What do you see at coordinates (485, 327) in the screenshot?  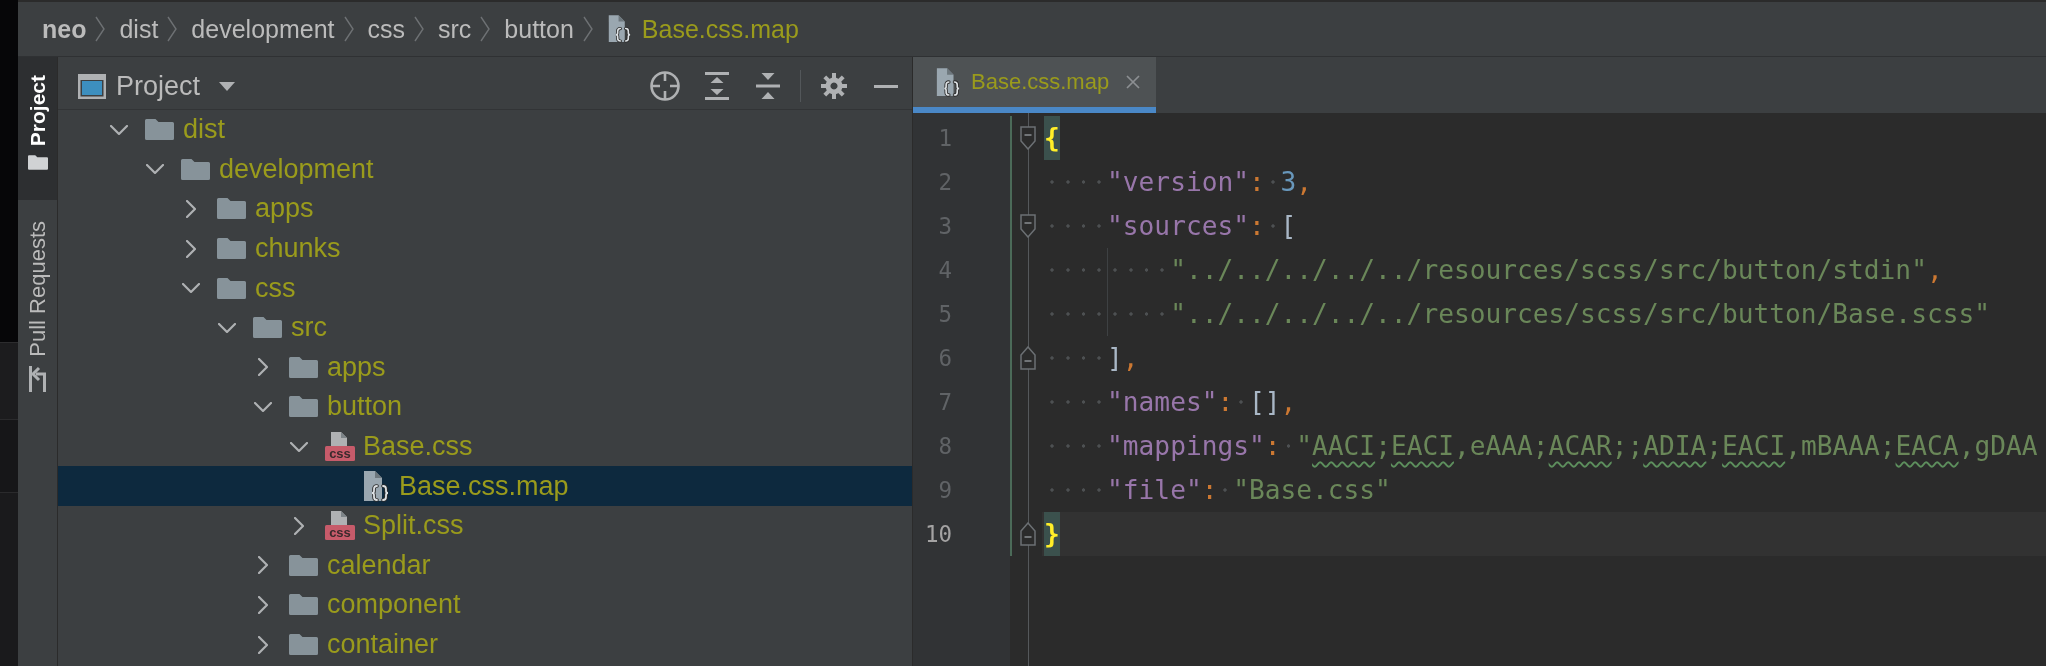 I see `tree-item: src` at bounding box center [485, 327].